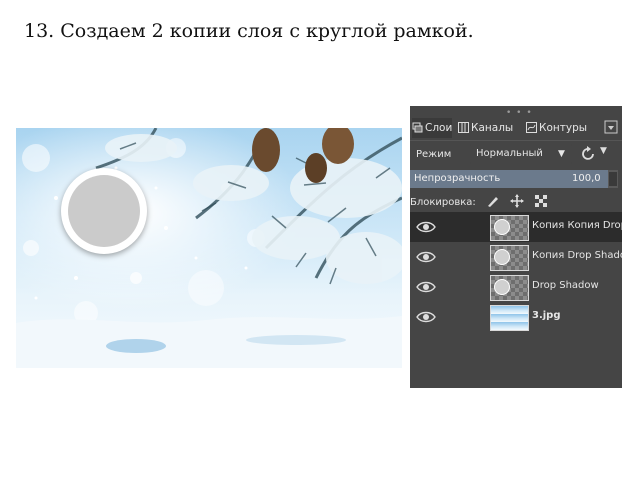 The height and width of the screenshot is (480, 640). What do you see at coordinates (432, 128) in the screenshot?
I see `tab-layers: Слои` at bounding box center [432, 128].